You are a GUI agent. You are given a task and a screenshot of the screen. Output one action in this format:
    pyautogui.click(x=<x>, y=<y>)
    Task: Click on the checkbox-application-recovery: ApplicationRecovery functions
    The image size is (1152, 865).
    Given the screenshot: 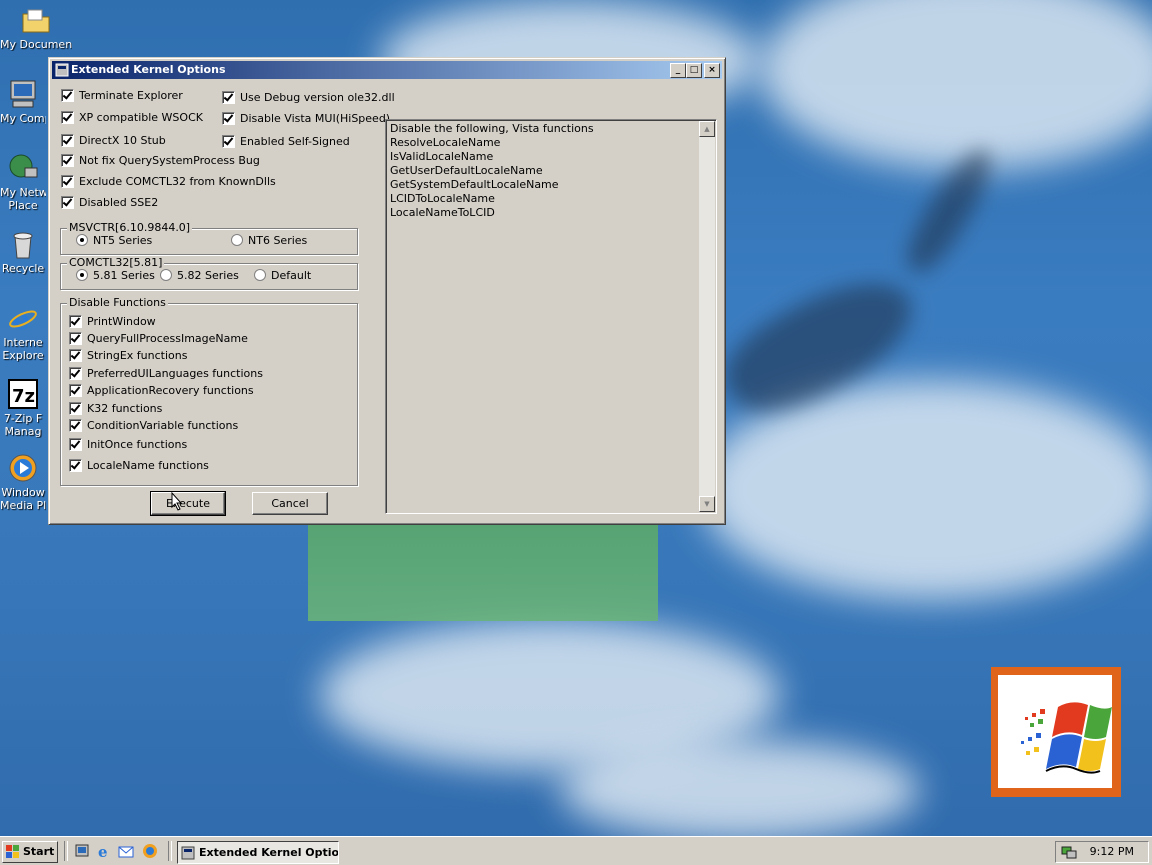 What is the action you would take?
    pyautogui.click(x=161, y=391)
    